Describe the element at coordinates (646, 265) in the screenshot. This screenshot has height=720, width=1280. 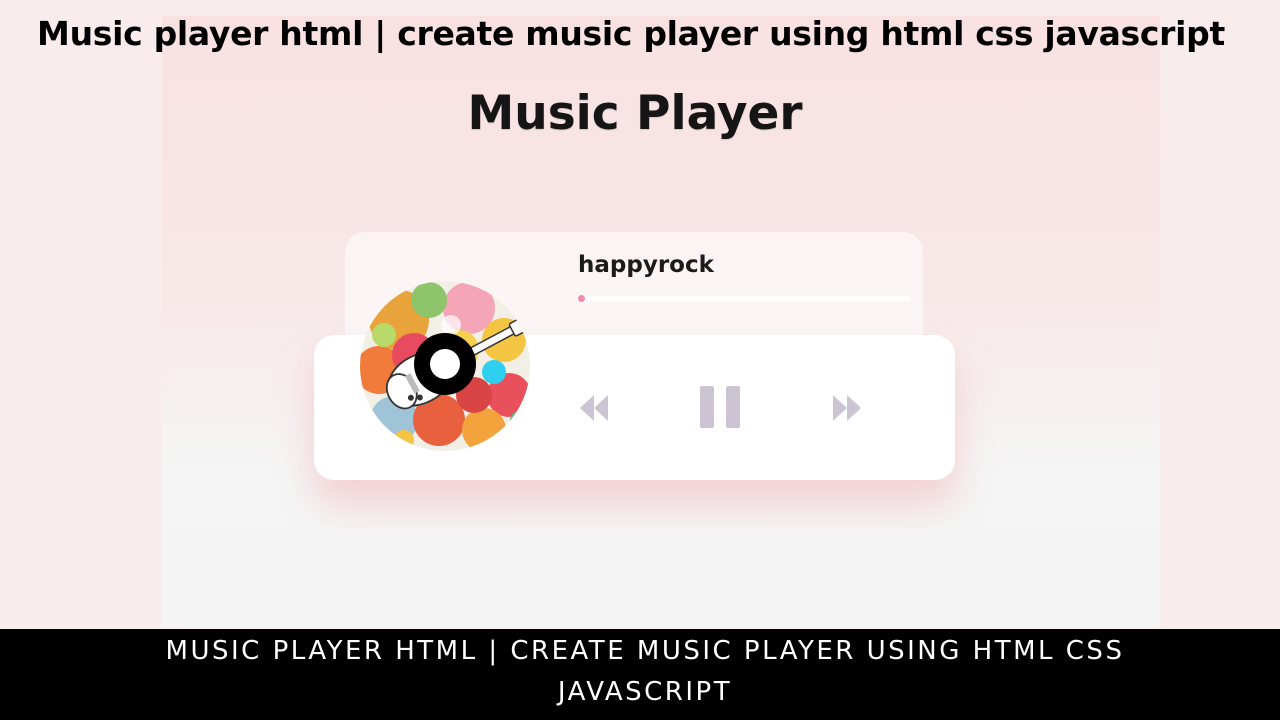
I see `track-title: happyrock` at that location.